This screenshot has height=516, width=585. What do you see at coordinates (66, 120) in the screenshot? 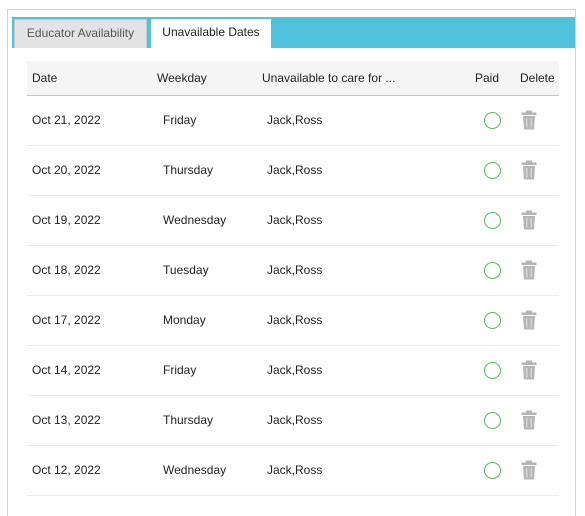
I see `row-date: Oct 21, 2022` at bounding box center [66, 120].